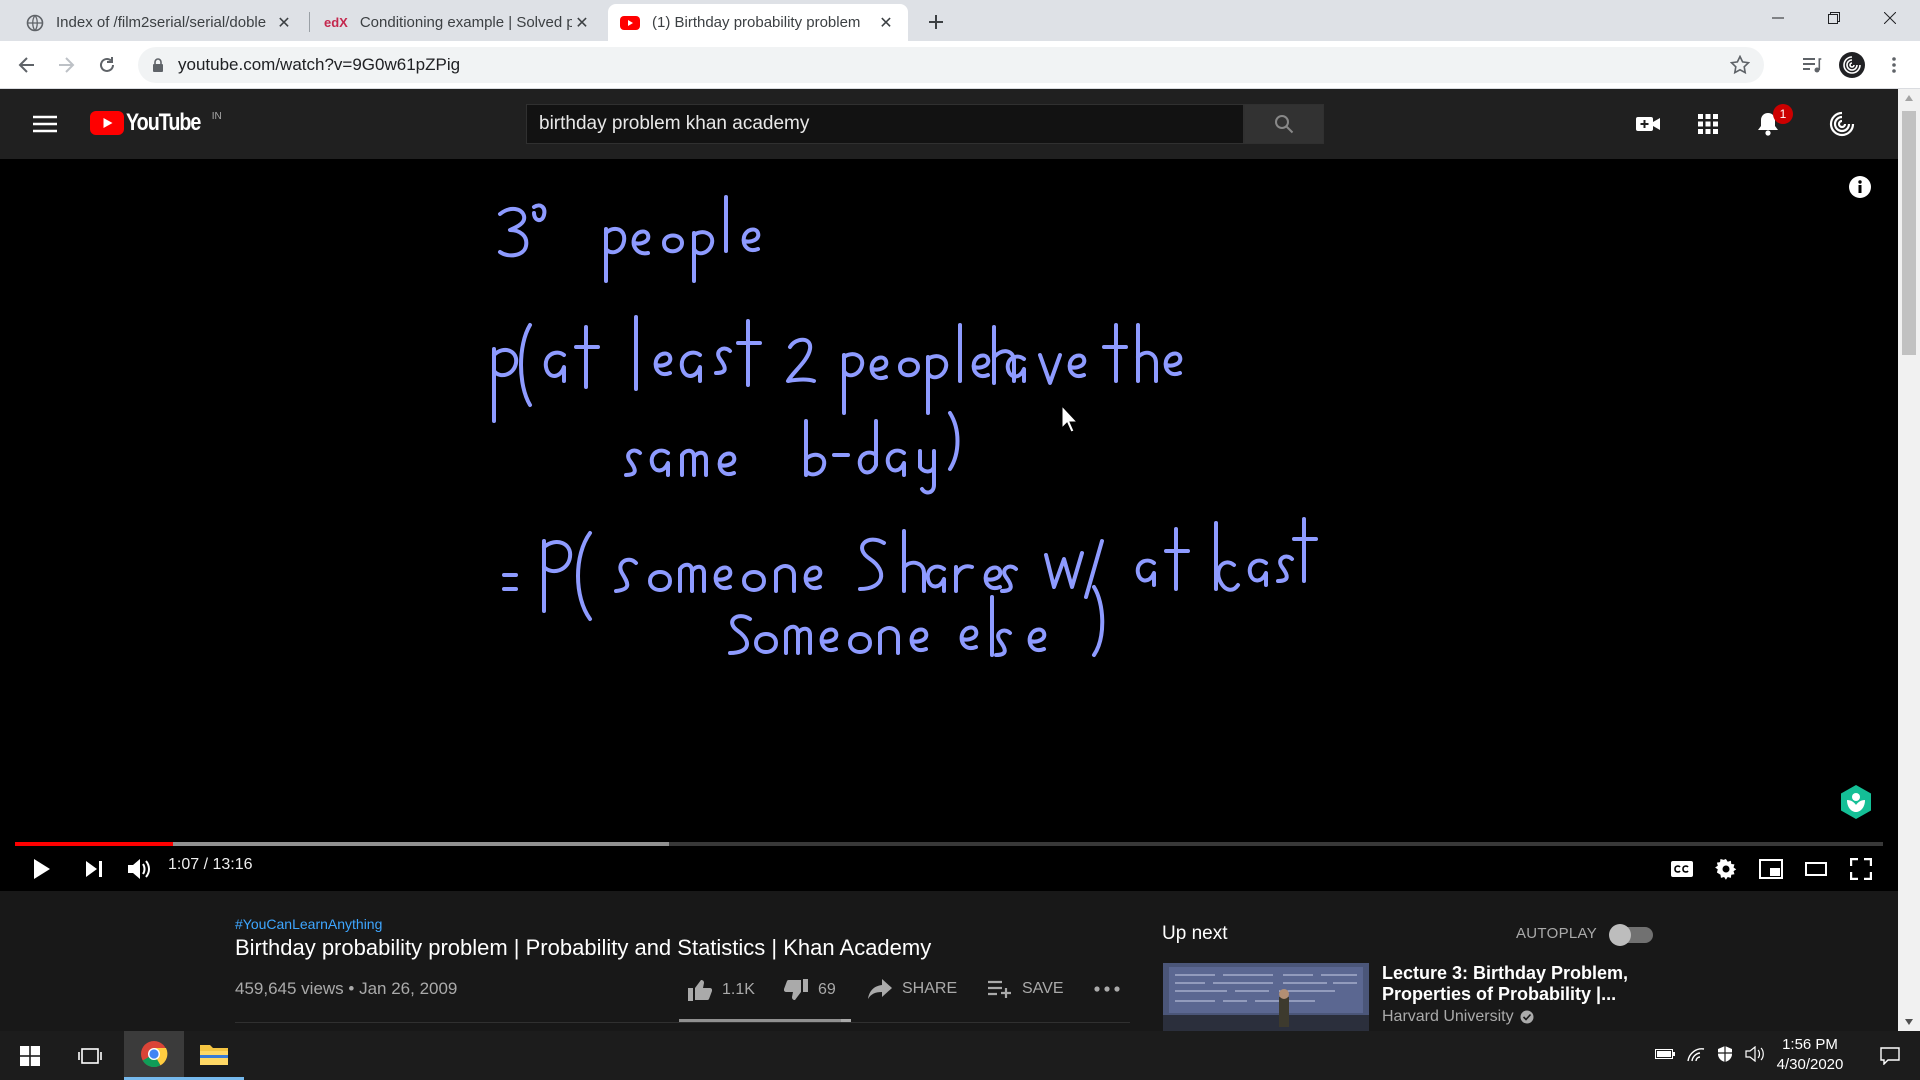 This screenshot has height=1080, width=1920. What do you see at coordinates (1107, 989) in the screenshot?
I see `more-actions-button` at bounding box center [1107, 989].